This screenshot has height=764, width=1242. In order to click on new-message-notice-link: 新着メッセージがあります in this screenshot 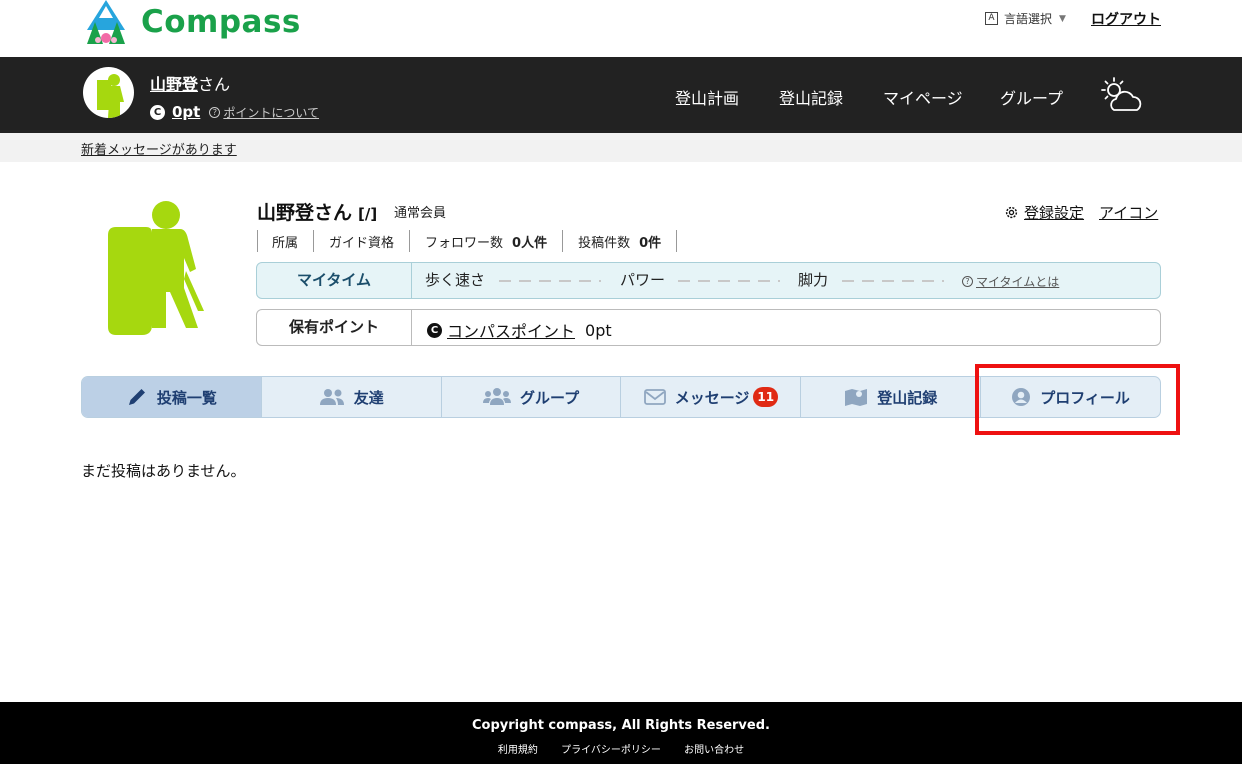, I will do `click(159, 148)`.